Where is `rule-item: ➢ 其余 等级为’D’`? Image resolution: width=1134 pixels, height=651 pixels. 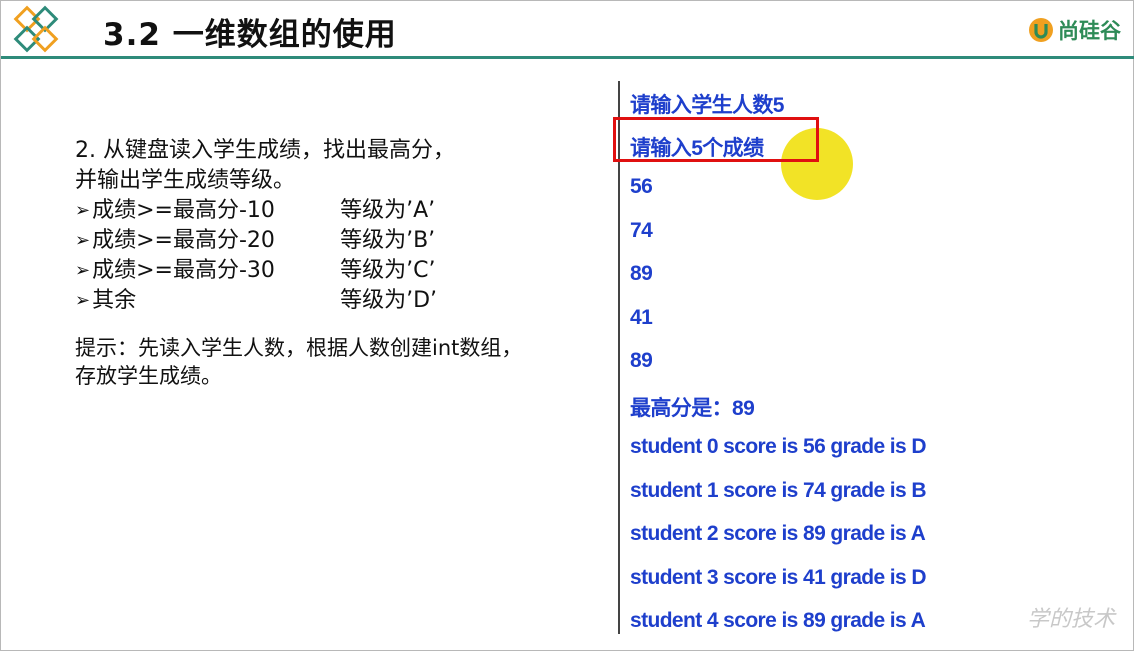 rule-item: ➢ 其余 等级为’D’ is located at coordinates (335, 301).